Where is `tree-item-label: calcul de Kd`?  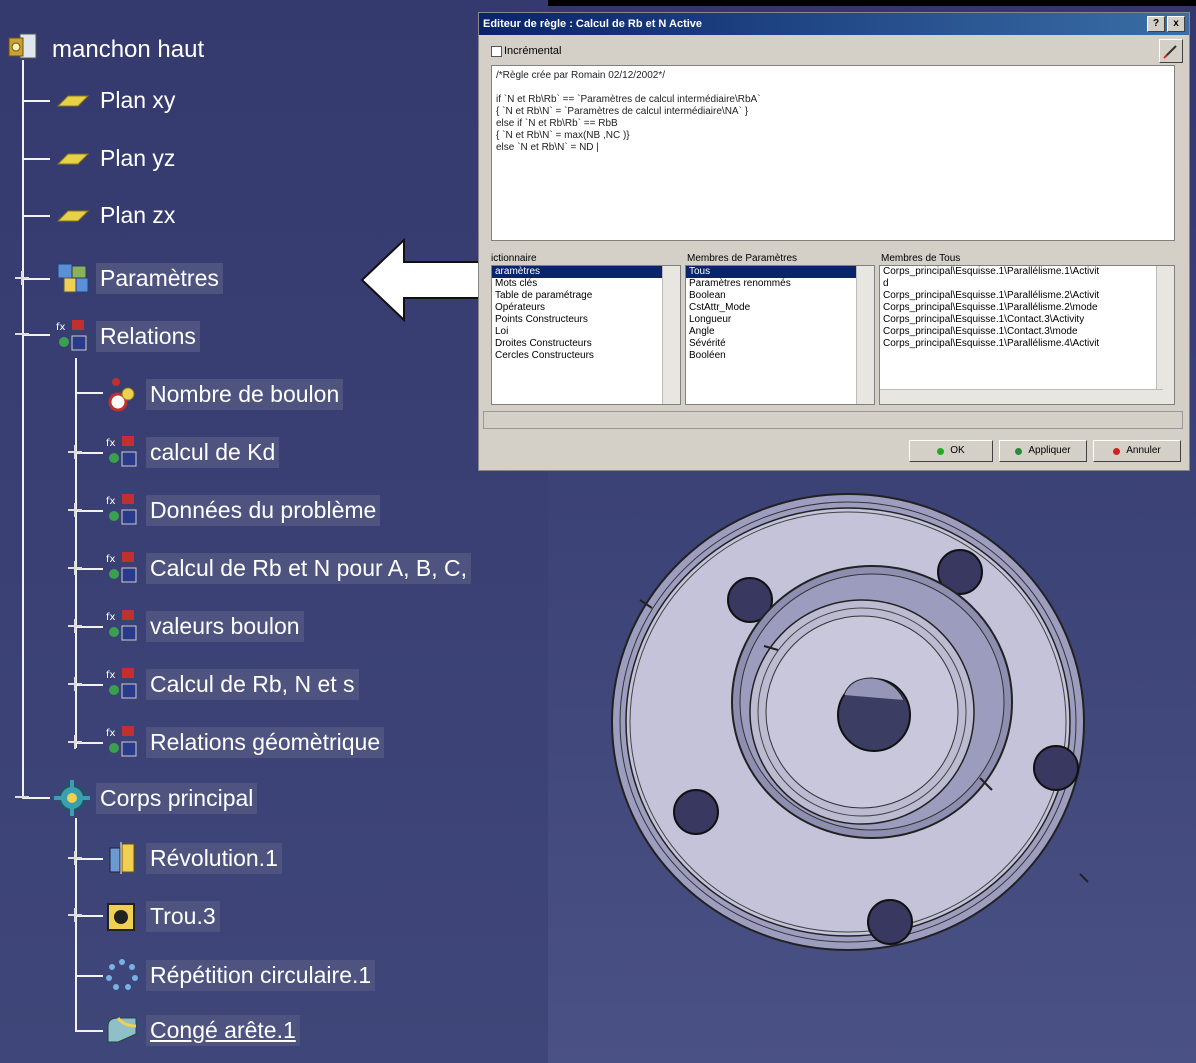
tree-item-label: calcul de Kd is located at coordinates (213, 452).